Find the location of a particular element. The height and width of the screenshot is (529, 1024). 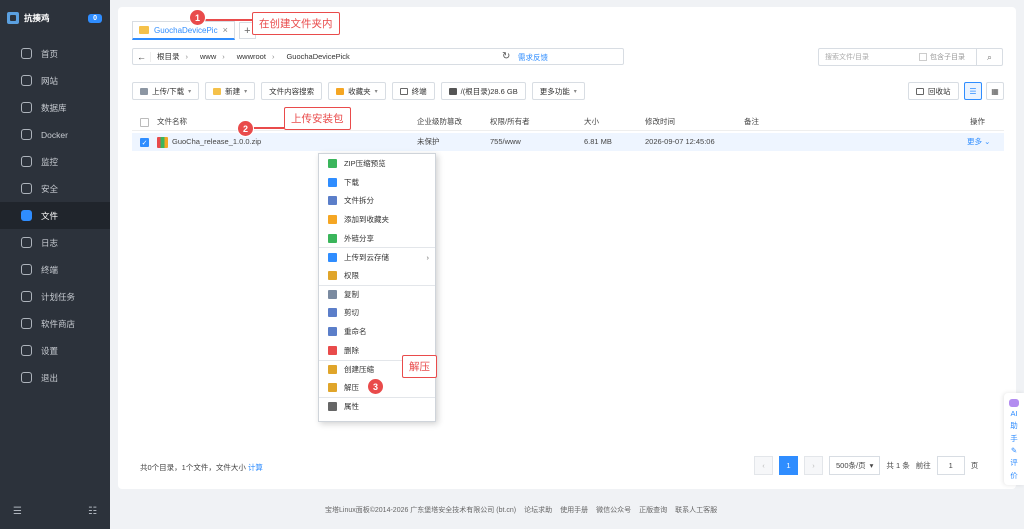

sidebar-item-9: 计划任务 is located at coordinates (55, 296).